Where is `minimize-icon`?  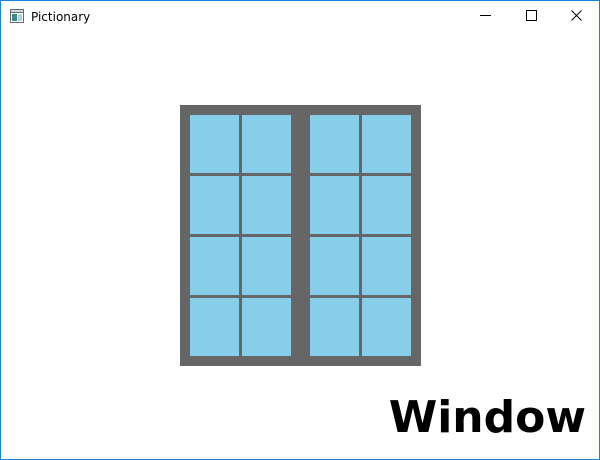 minimize-icon is located at coordinates (485, 17).